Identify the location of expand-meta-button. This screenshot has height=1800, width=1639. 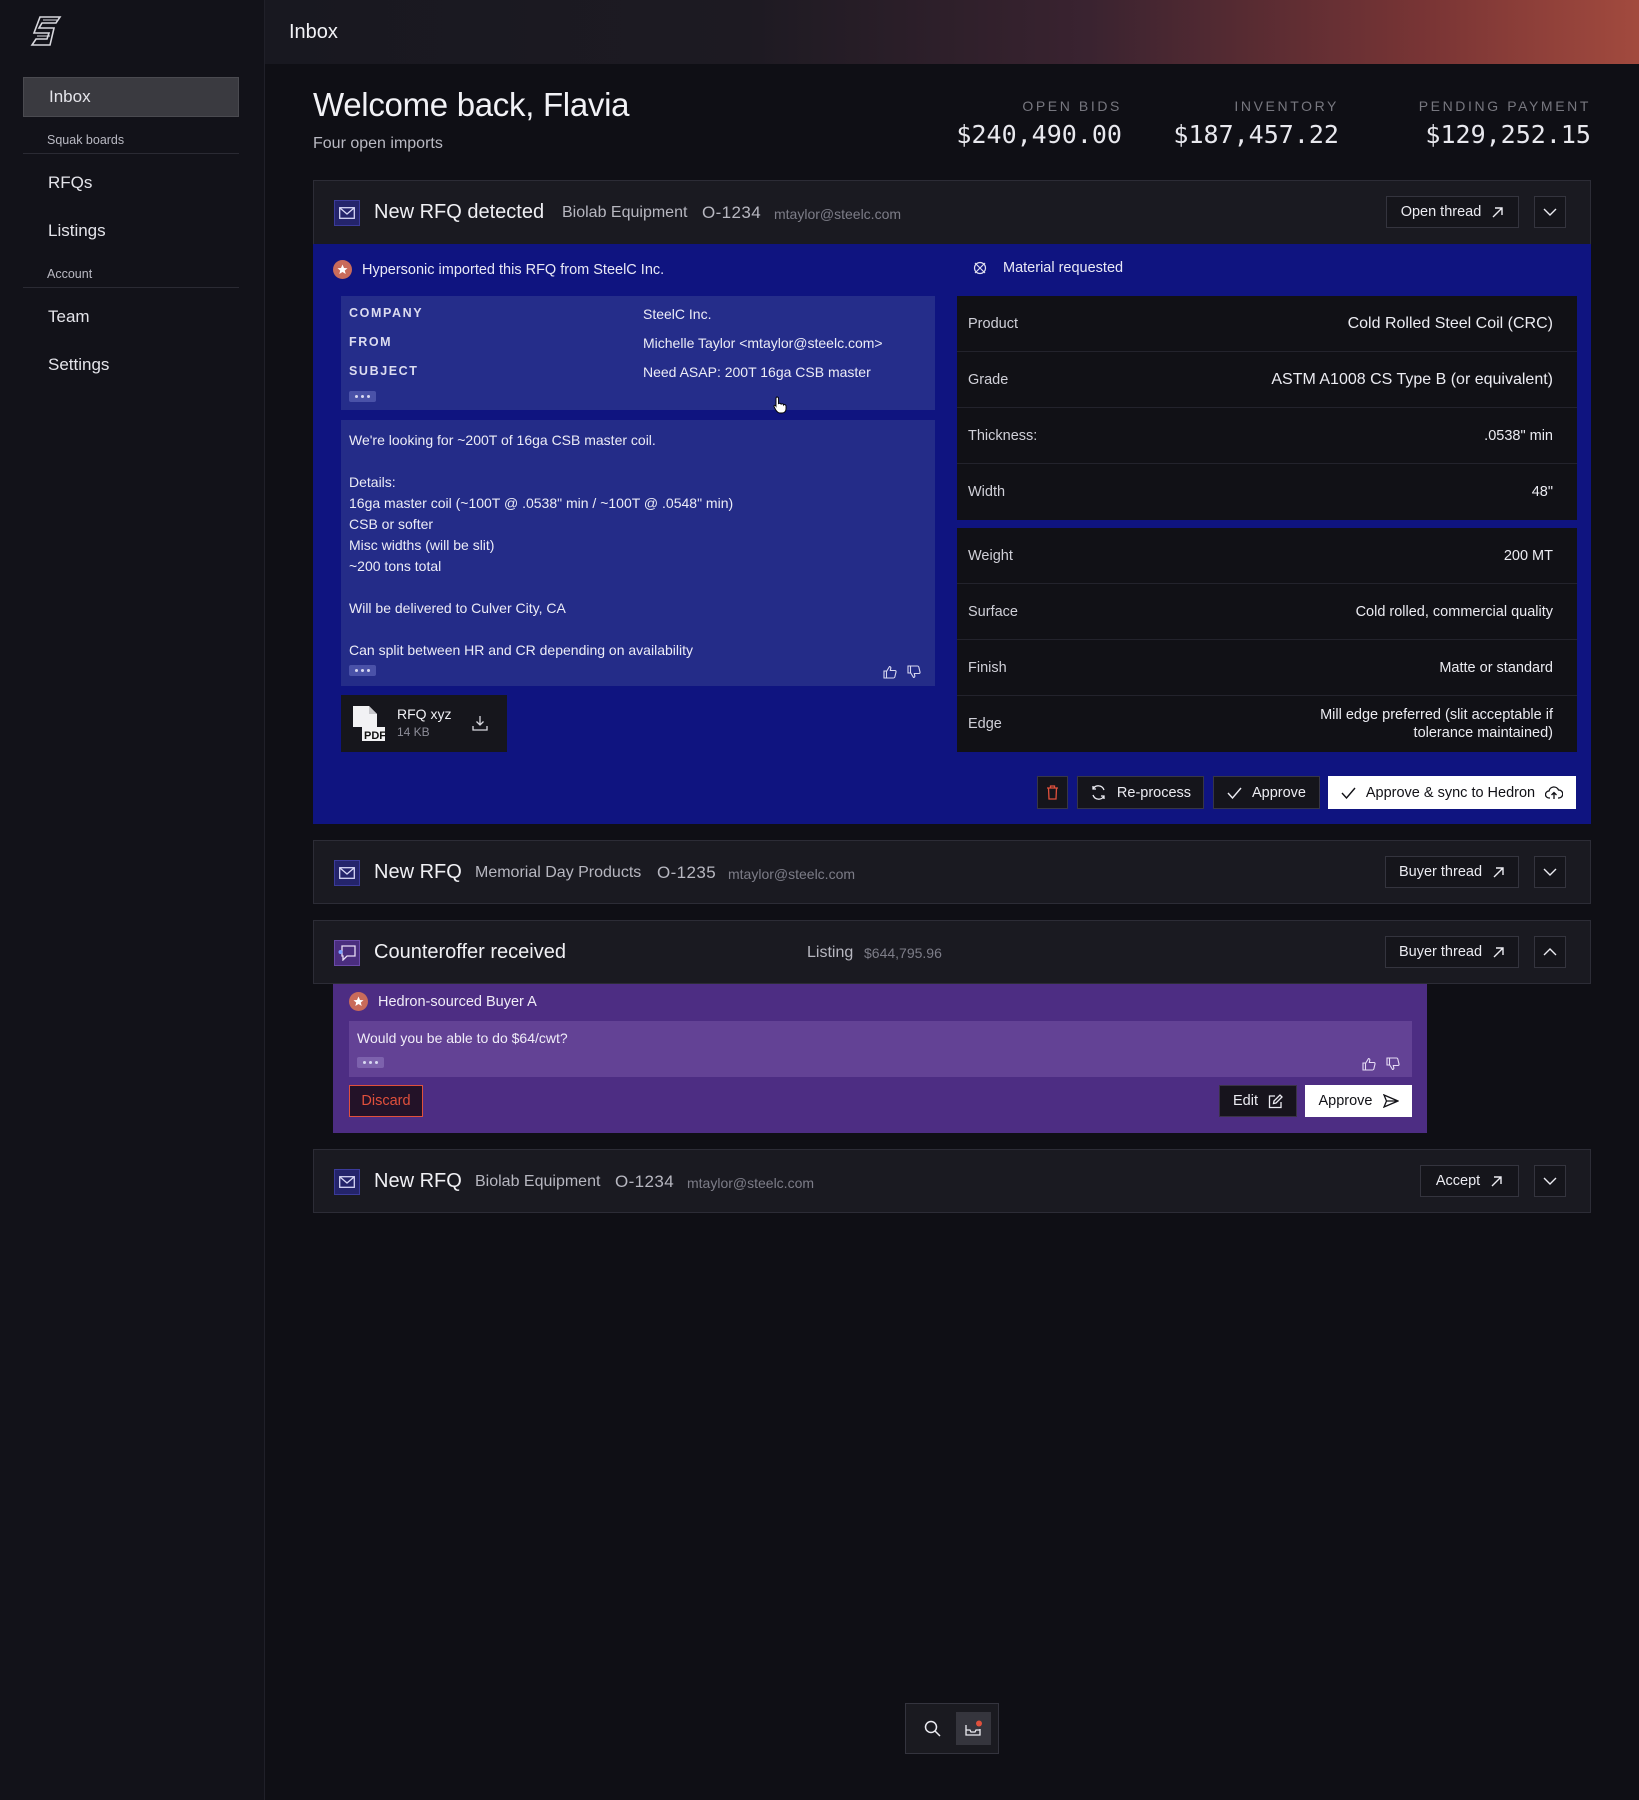
(362, 396).